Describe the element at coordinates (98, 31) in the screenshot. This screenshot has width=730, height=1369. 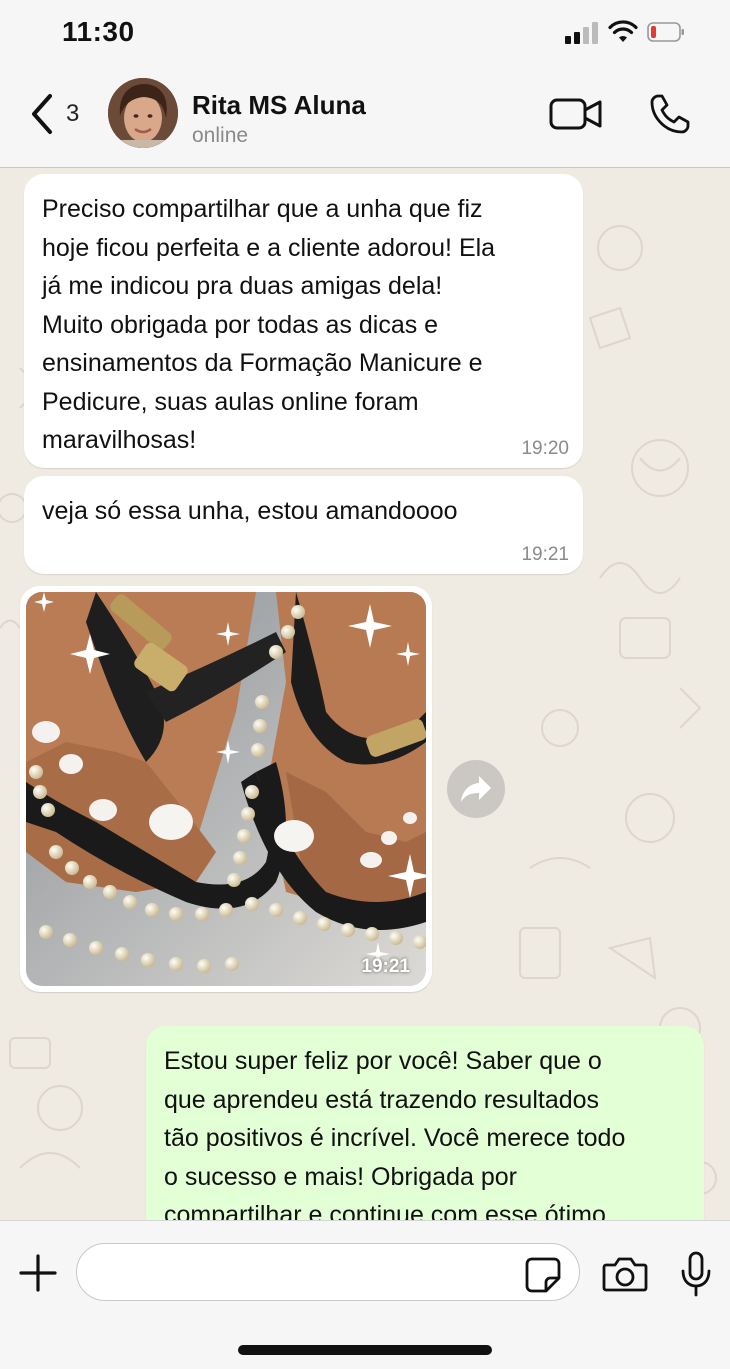
I see `status-time: 11:30` at that location.